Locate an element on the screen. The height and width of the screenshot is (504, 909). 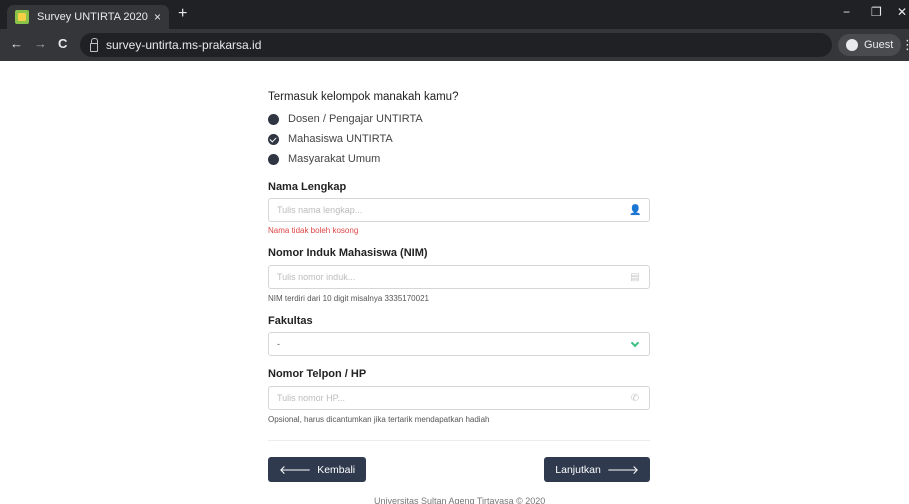
minimize-icon: − is located at coordinates (846, 12).